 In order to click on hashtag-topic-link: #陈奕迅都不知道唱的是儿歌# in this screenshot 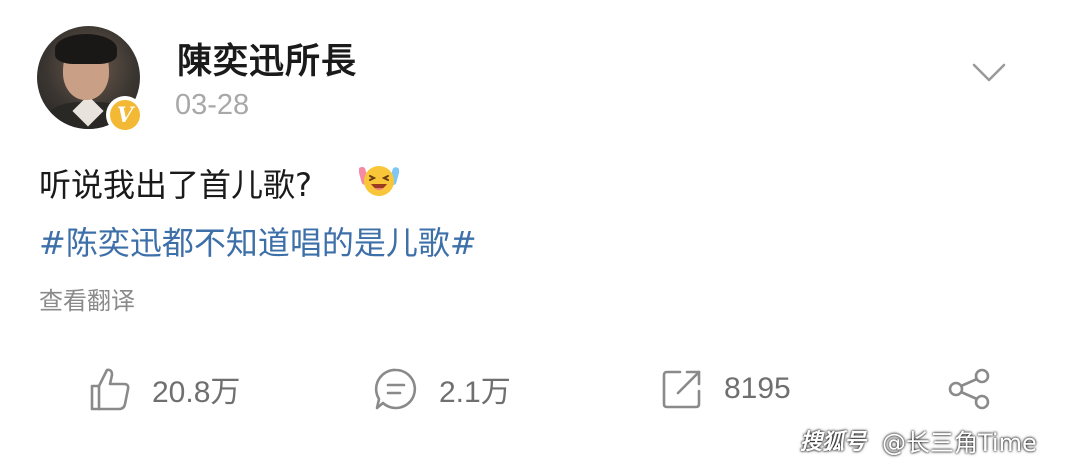, I will do `click(258, 241)`.